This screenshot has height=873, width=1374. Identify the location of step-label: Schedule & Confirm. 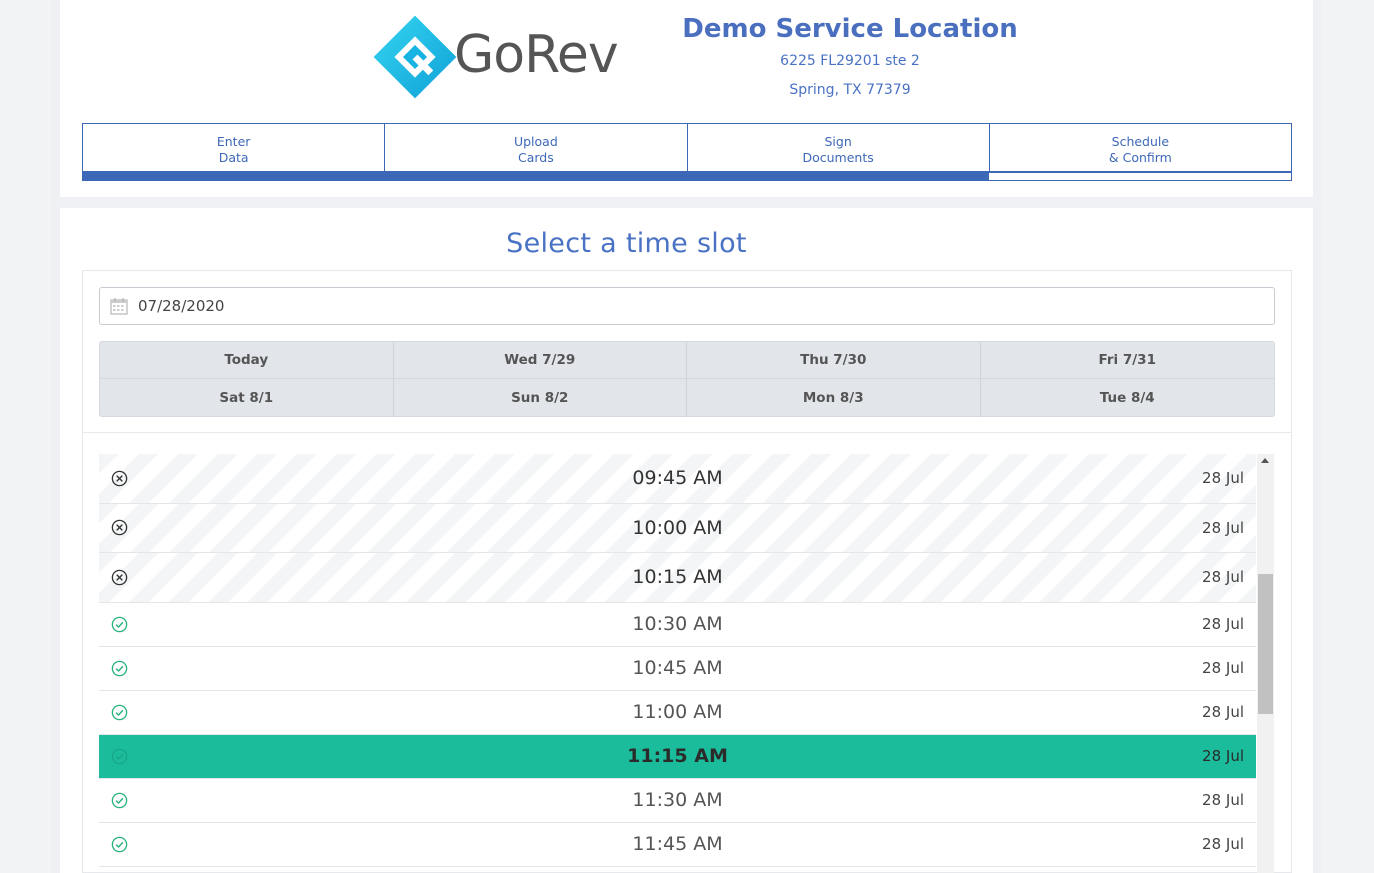
(1140, 149).